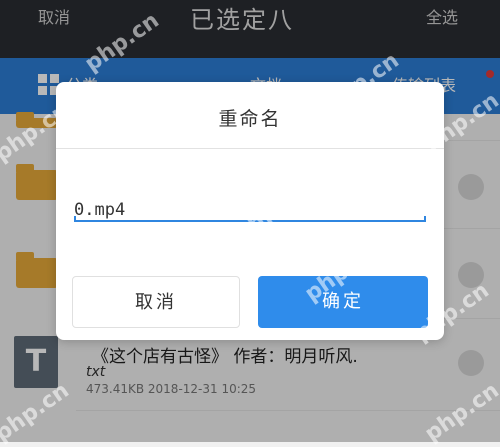 This screenshot has height=447, width=500. What do you see at coordinates (250, 148) in the screenshot?
I see `dialog-separator` at bounding box center [250, 148].